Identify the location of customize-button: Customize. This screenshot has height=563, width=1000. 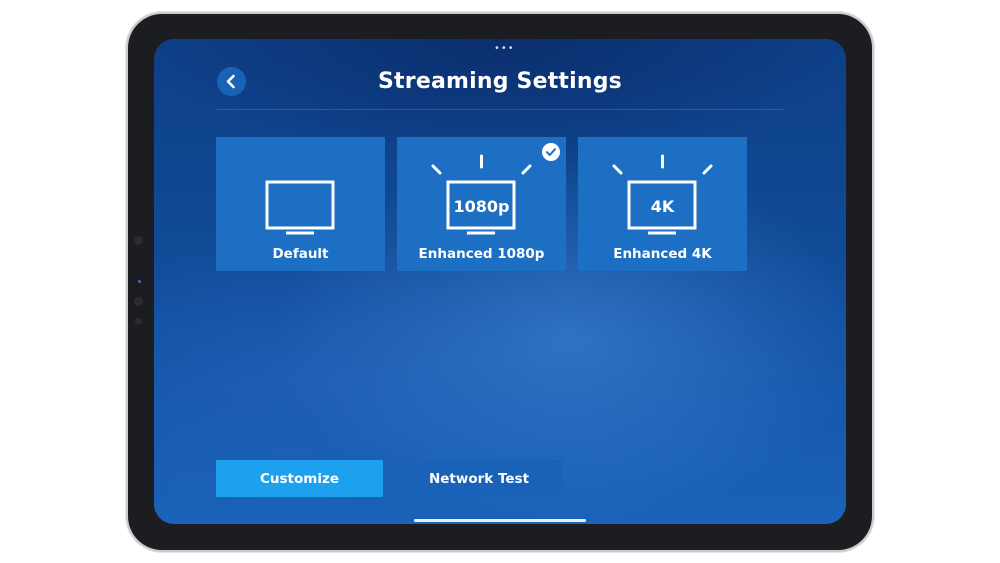
(299, 478).